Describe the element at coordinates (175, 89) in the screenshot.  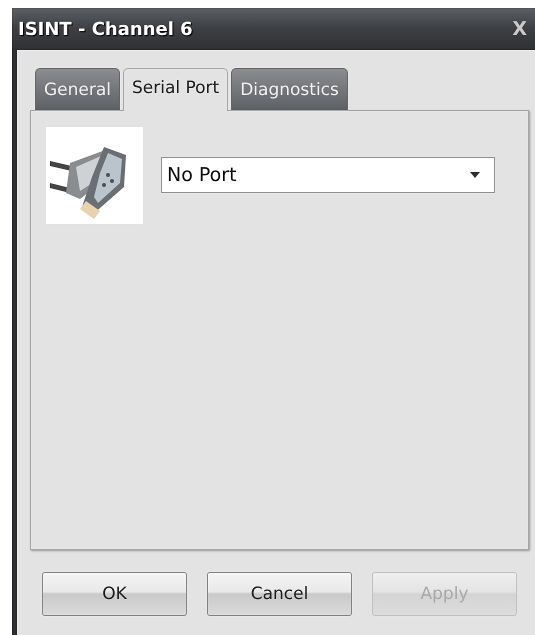
I see `tab: Serial Port` at that location.